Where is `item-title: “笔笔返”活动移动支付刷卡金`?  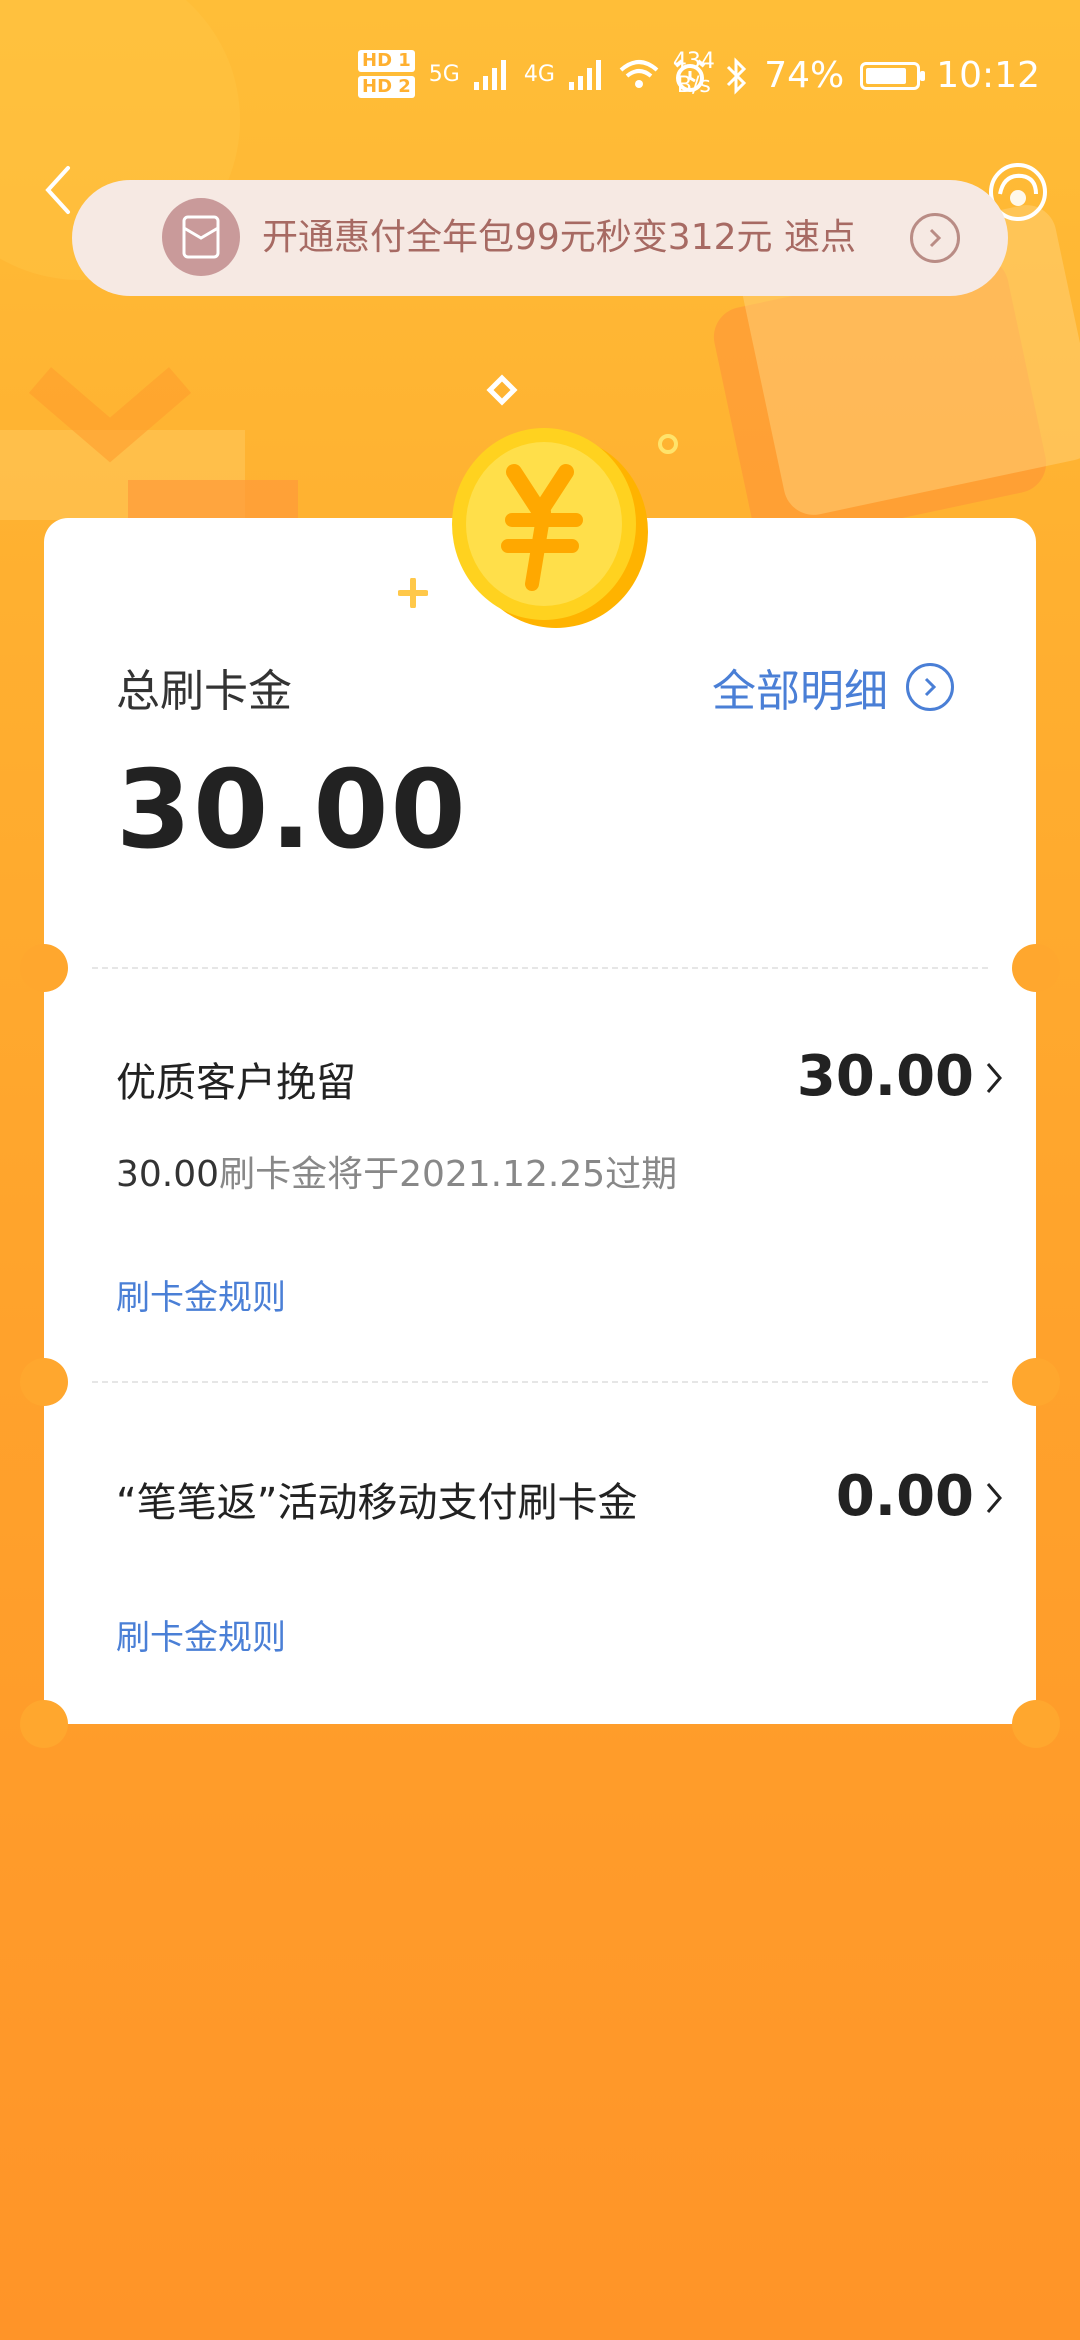 item-title: “笔笔返”活动移动支付刷卡金 is located at coordinates (377, 1503).